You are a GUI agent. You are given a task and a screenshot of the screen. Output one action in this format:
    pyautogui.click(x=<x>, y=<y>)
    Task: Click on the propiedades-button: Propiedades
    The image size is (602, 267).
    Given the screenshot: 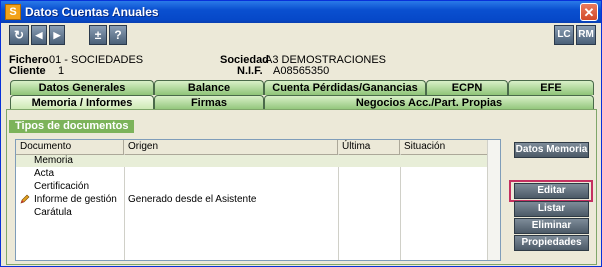 What is the action you would take?
    pyautogui.click(x=551, y=243)
    